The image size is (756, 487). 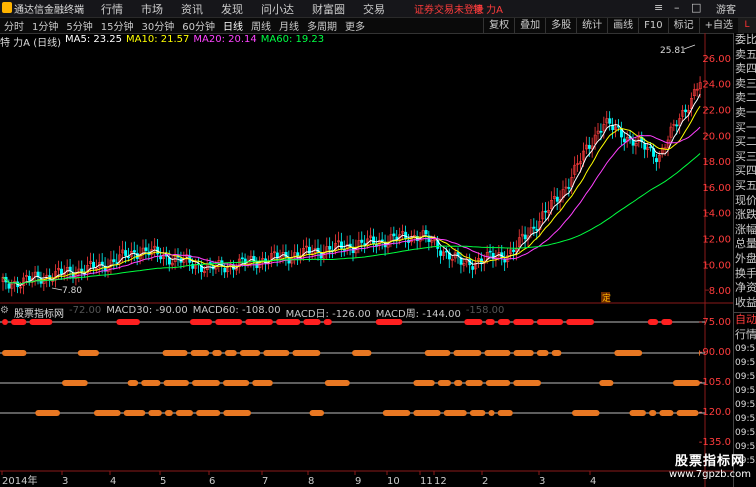 I want to click on menu-quotes: 行情, so click(x=112, y=9).